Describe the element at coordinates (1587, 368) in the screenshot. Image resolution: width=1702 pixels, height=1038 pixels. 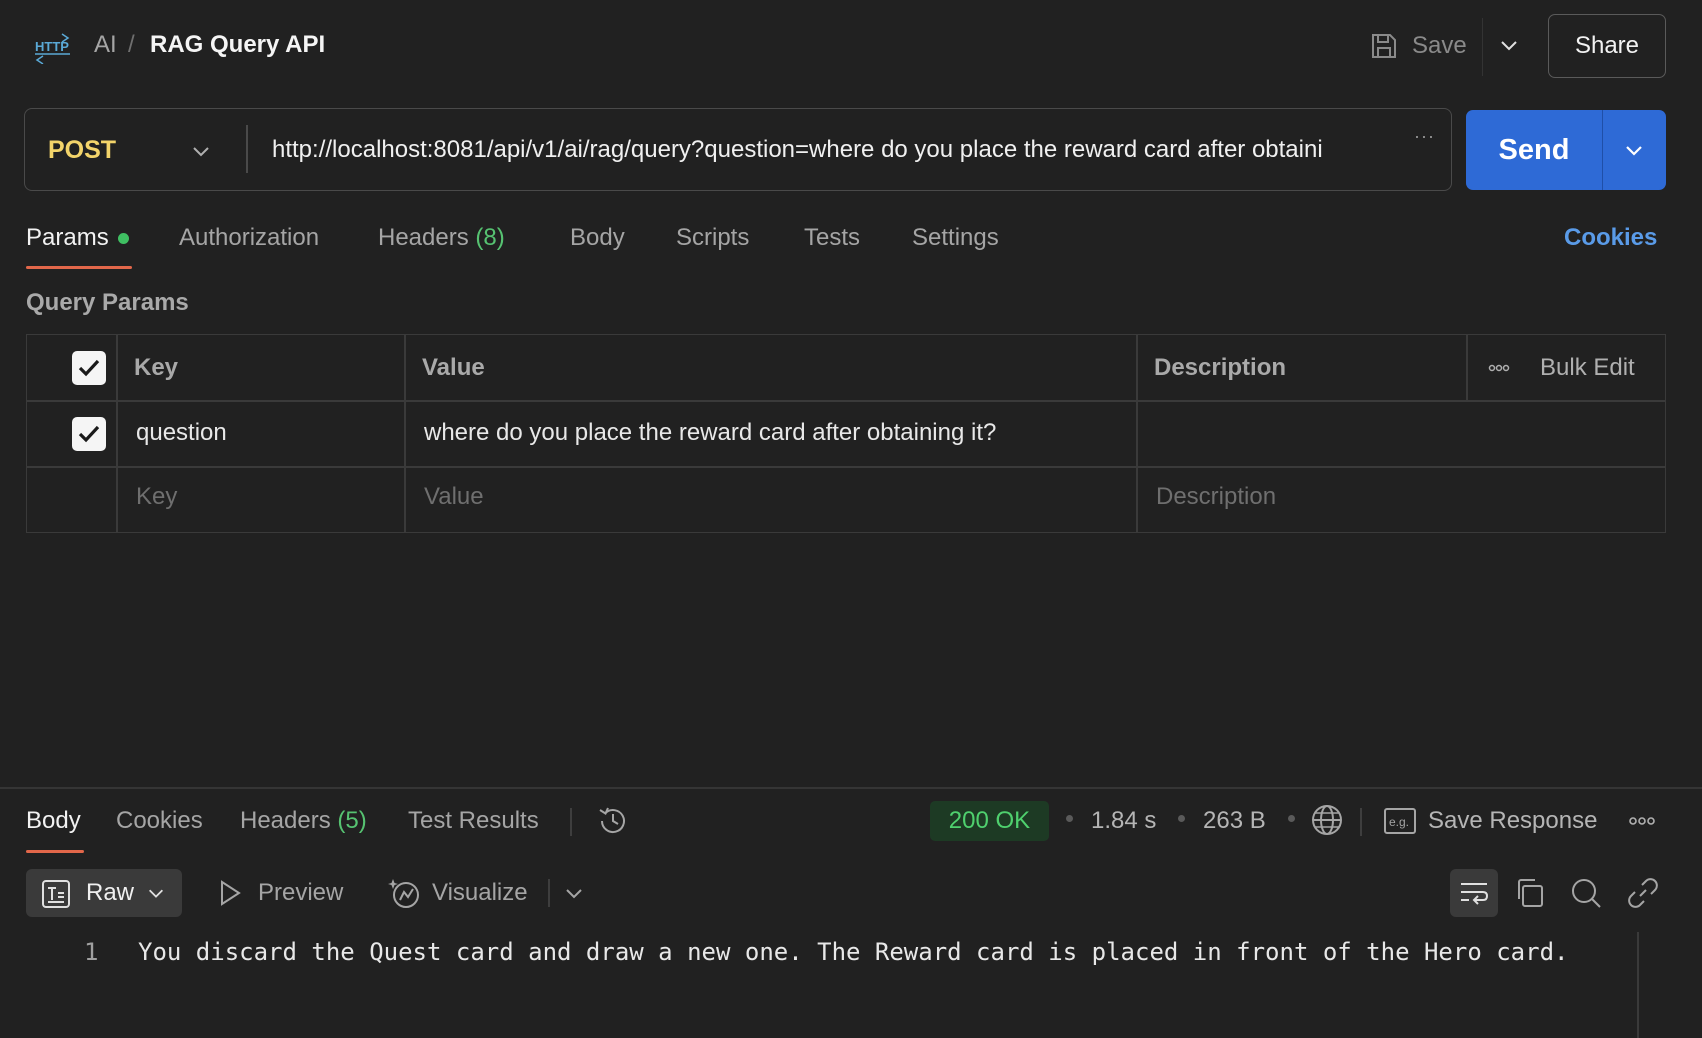
I see `bulk-edit-button: Bulk Edit` at that location.